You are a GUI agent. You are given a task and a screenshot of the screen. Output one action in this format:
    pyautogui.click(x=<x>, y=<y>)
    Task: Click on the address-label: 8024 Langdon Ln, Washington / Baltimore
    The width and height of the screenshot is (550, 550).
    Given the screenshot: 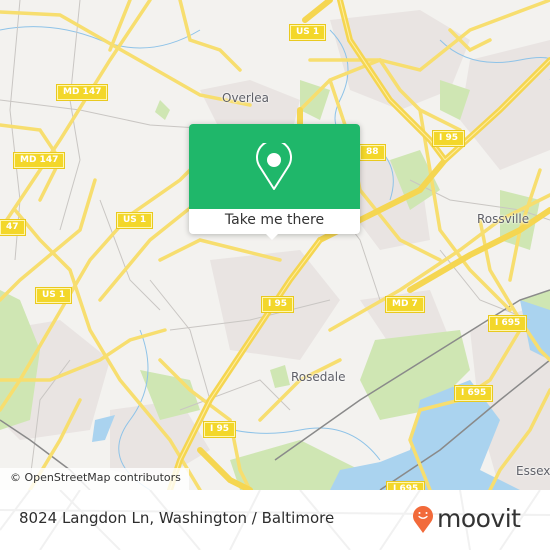 What is the action you would take?
    pyautogui.click(x=177, y=518)
    